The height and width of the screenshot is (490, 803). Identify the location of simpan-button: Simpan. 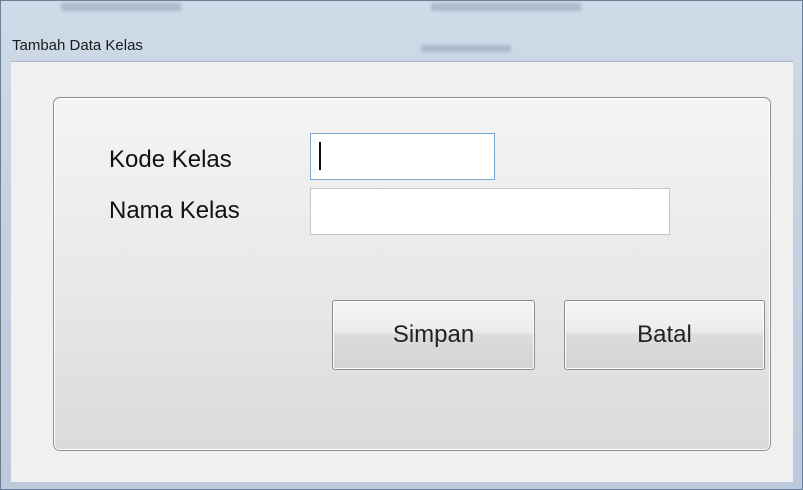
(433, 335).